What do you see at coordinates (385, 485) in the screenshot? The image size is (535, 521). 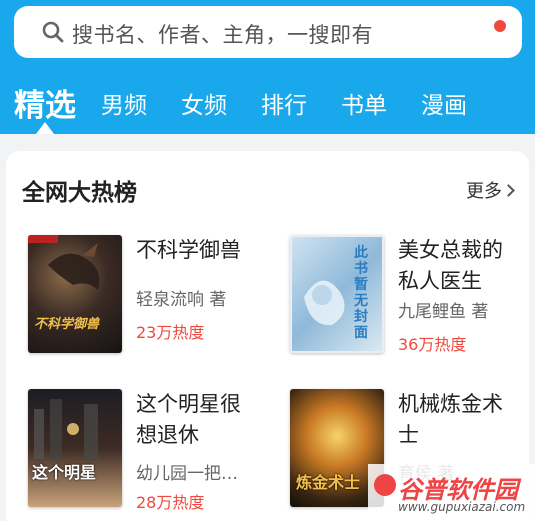 I see `watermark-logo-icon` at bounding box center [385, 485].